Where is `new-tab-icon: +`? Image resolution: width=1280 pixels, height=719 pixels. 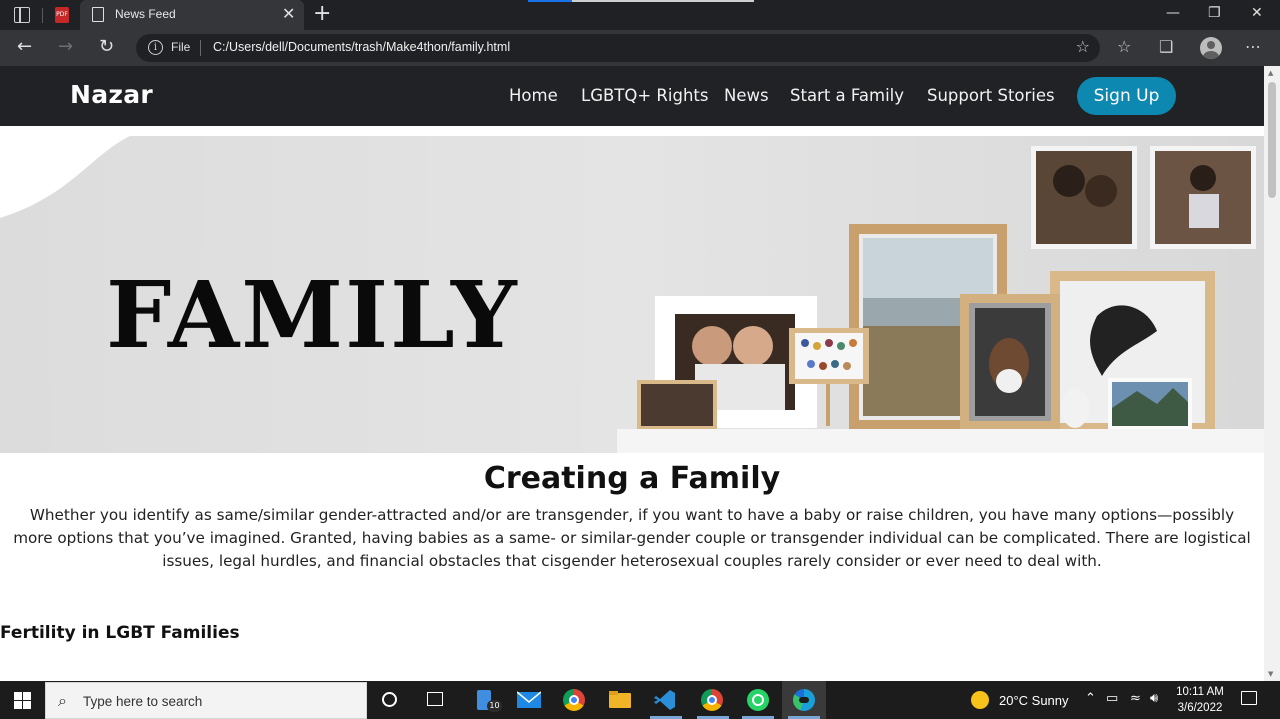
new-tab-icon: + is located at coordinates (322, 14).